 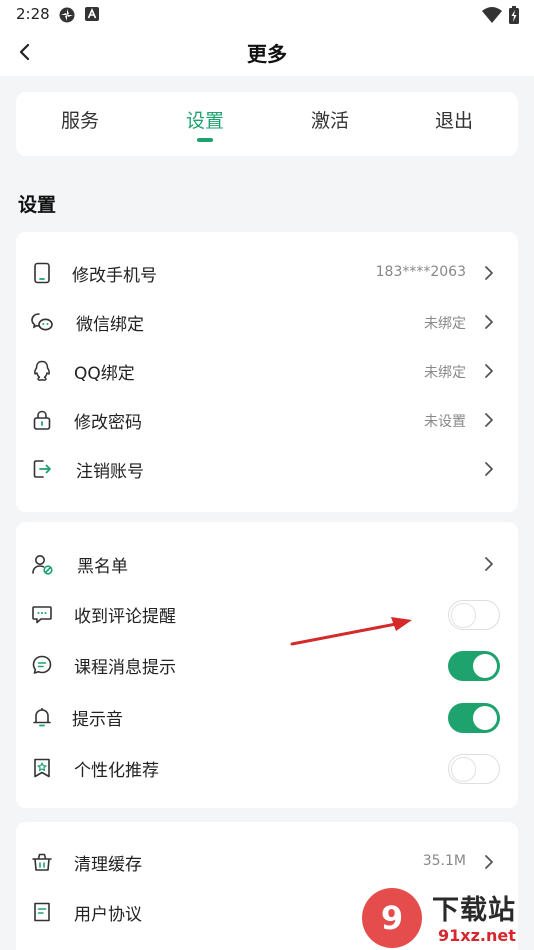 I want to click on bookmark-star-icon, so click(x=42, y=768).